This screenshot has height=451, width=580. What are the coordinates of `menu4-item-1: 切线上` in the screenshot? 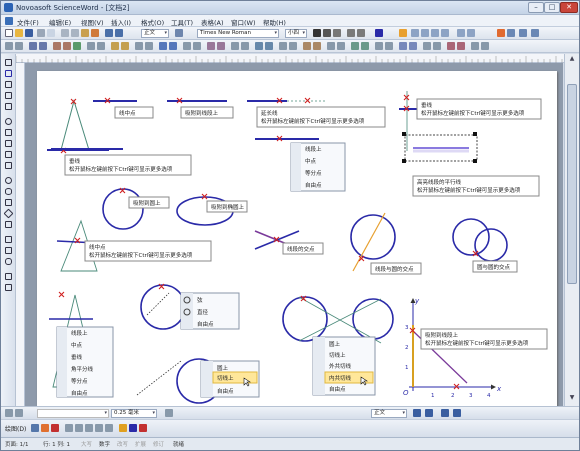 It's located at (225, 378).